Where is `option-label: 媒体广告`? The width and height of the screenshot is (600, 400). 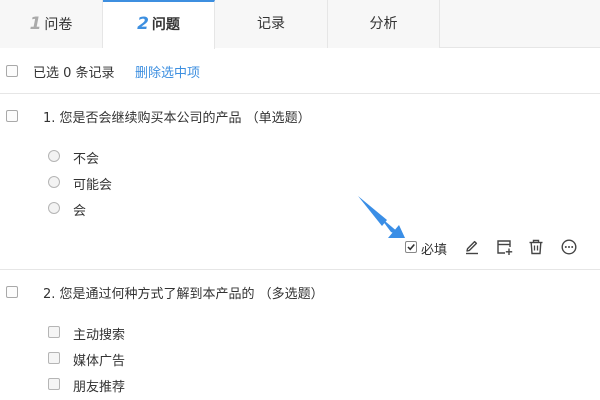
option-label: 媒体广告 is located at coordinates (99, 361).